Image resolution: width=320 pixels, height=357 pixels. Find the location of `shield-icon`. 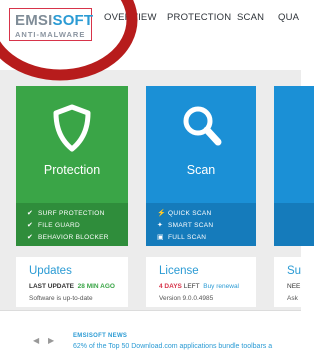

shield-icon is located at coordinates (72, 128).